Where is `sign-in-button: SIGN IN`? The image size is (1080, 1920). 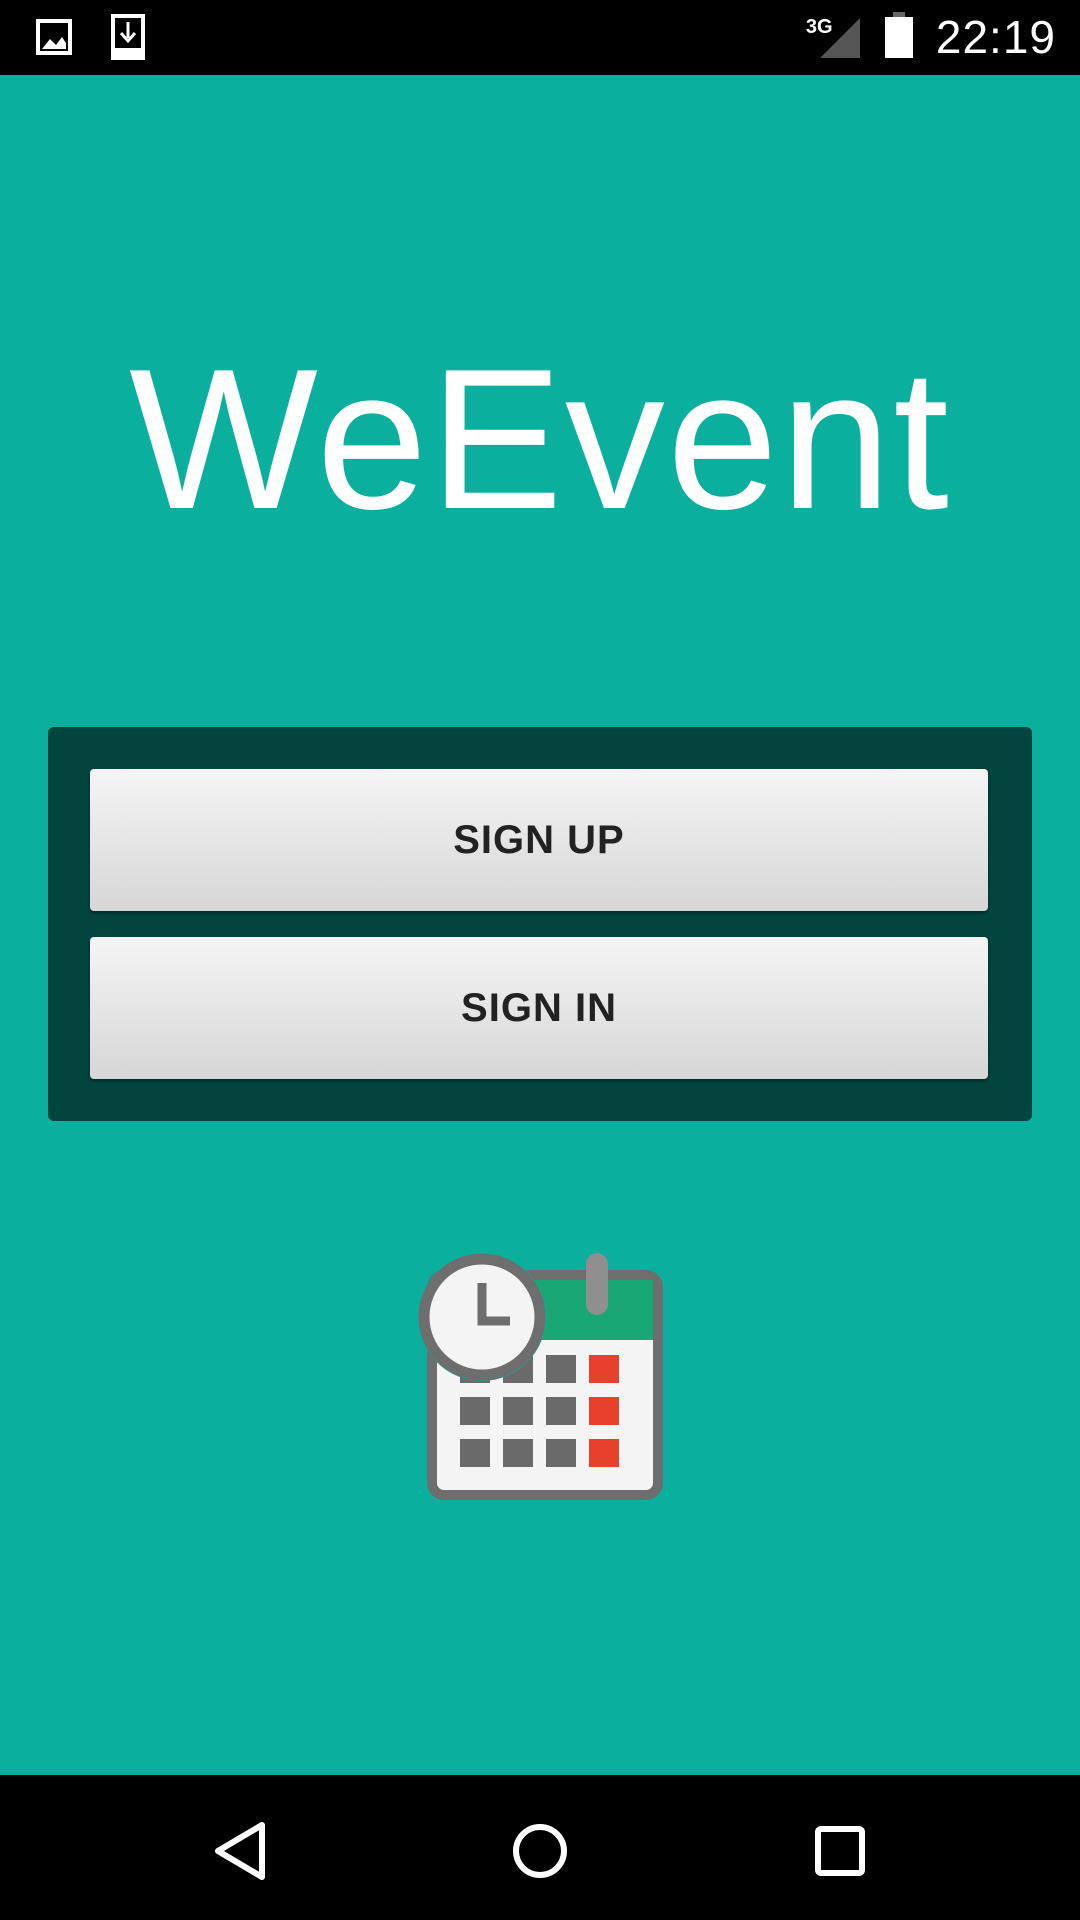 sign-in-button: SIGN IN is located at coordinates (539, 1008).